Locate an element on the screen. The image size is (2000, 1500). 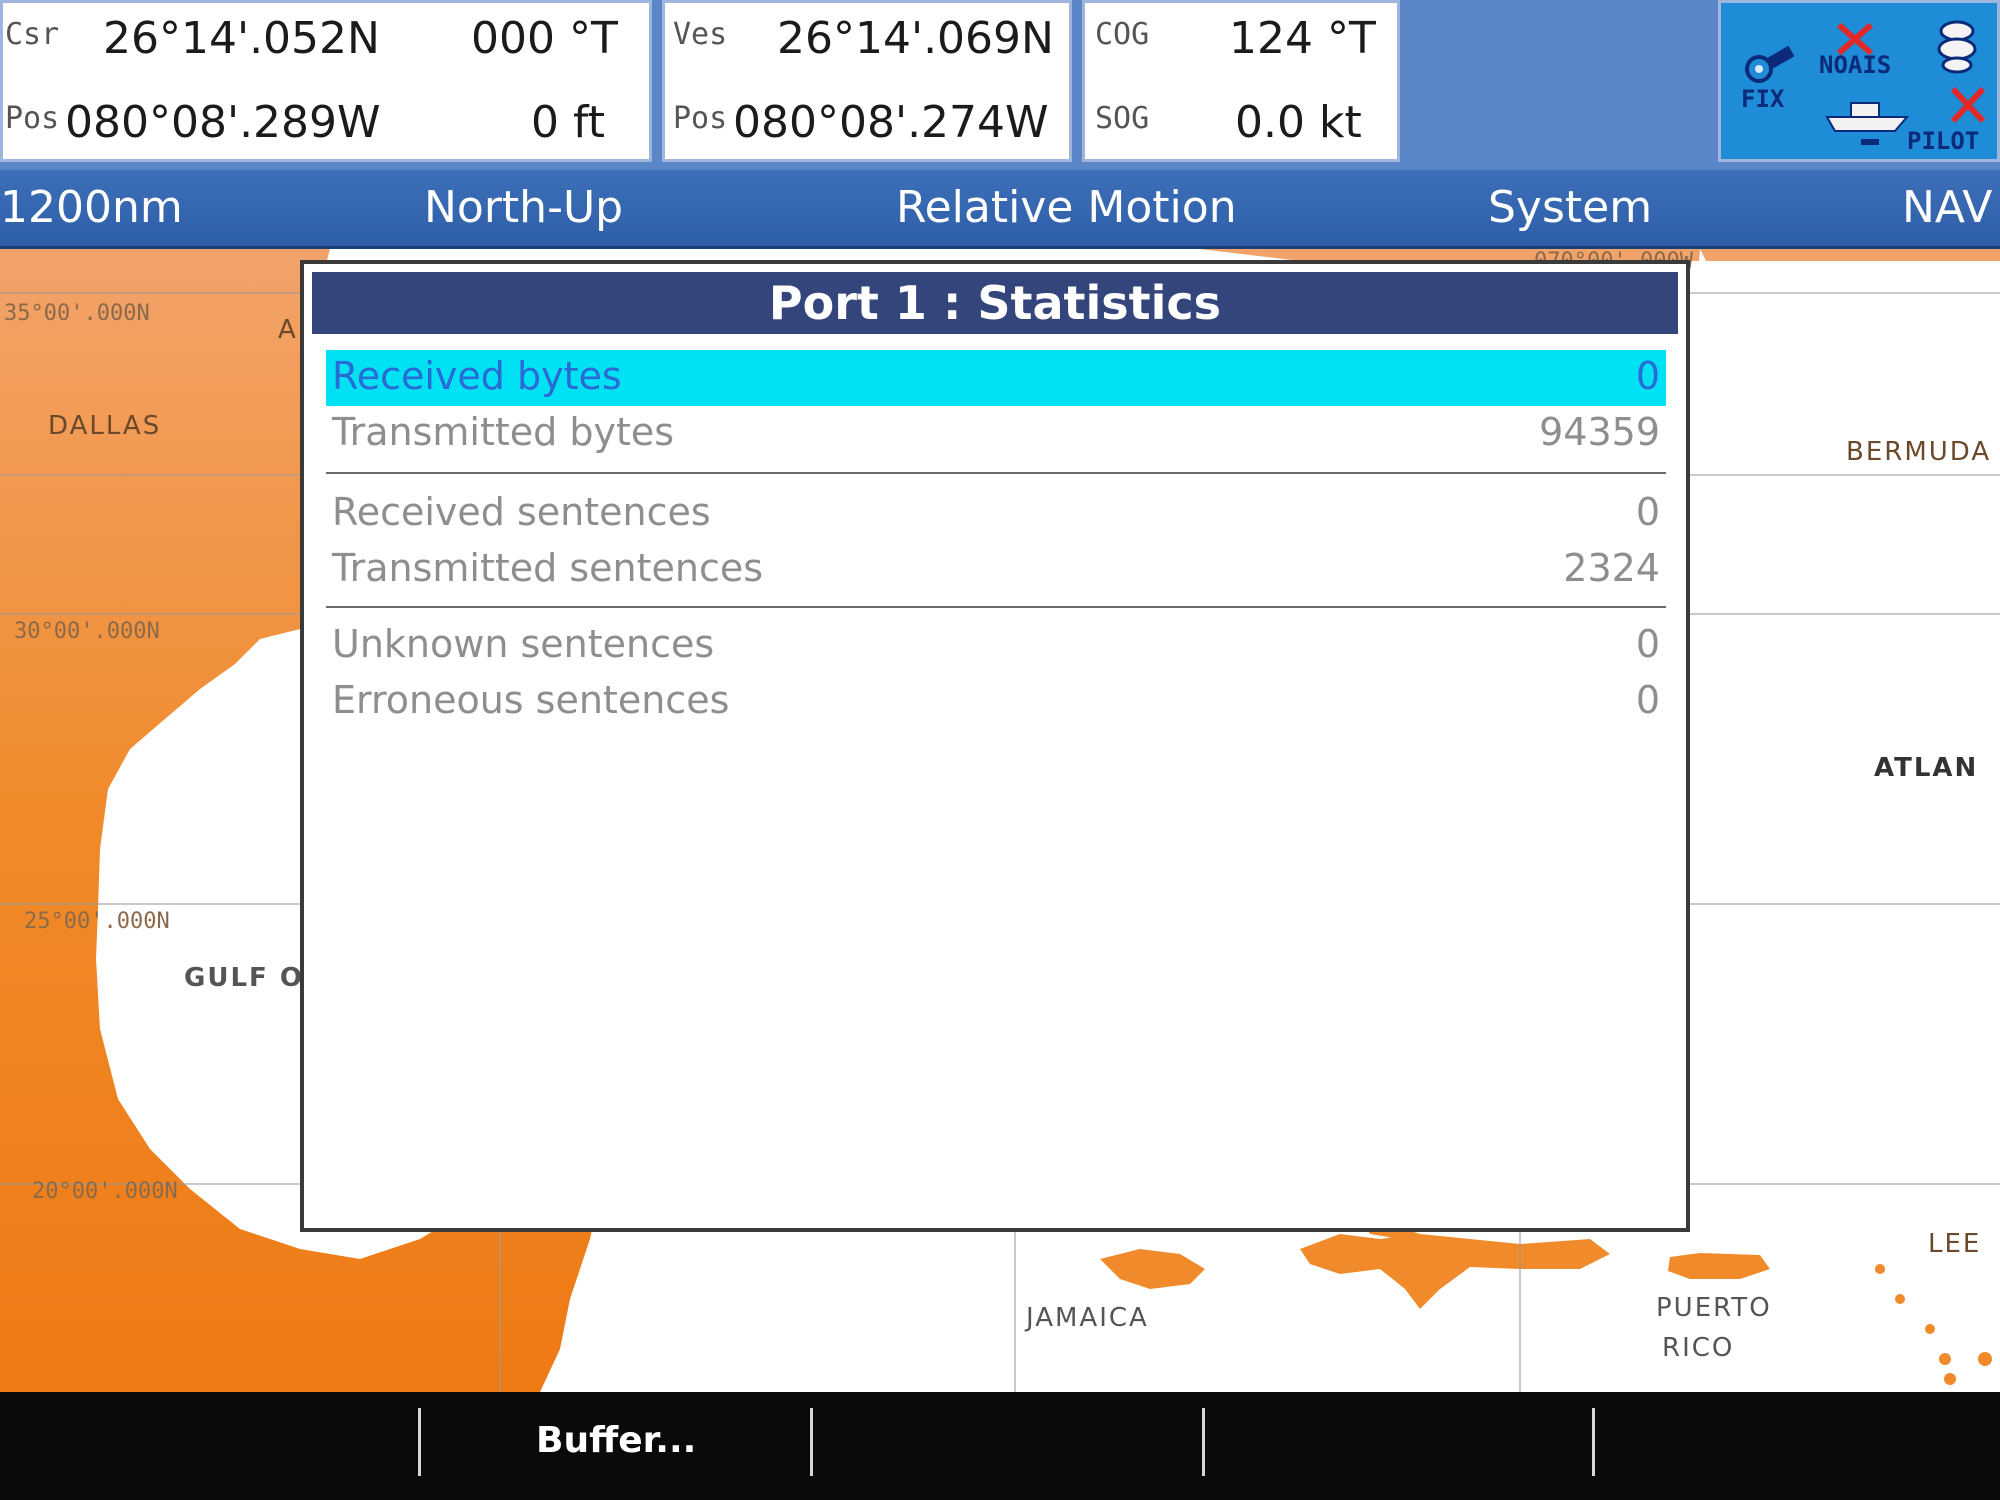
cog-label: COG is located at coordinates (1122, 34).